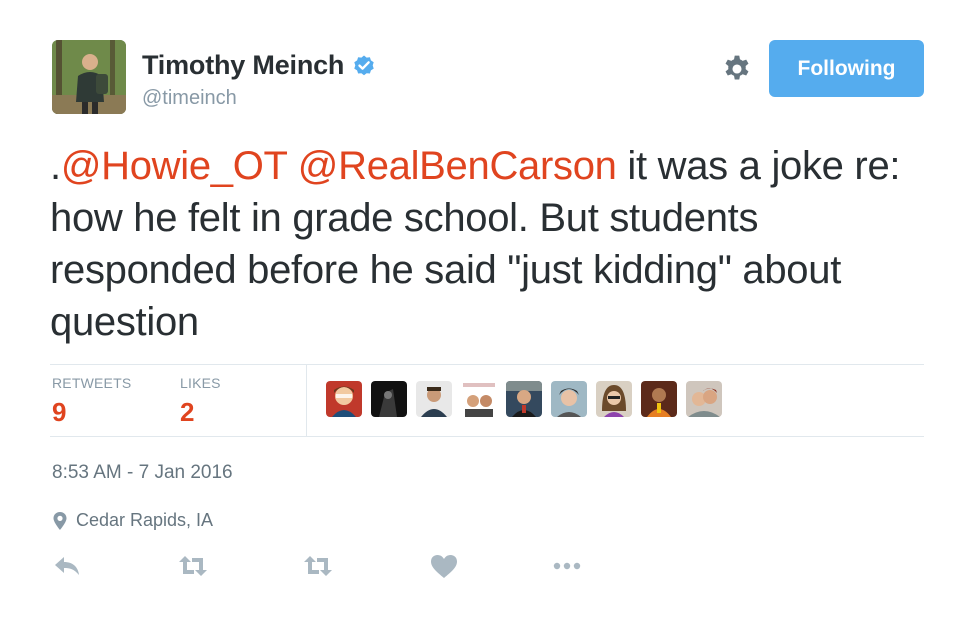  Describe the element at coordinates (187, 412) in the screenshot. I see `likes-count: 2` at that location.